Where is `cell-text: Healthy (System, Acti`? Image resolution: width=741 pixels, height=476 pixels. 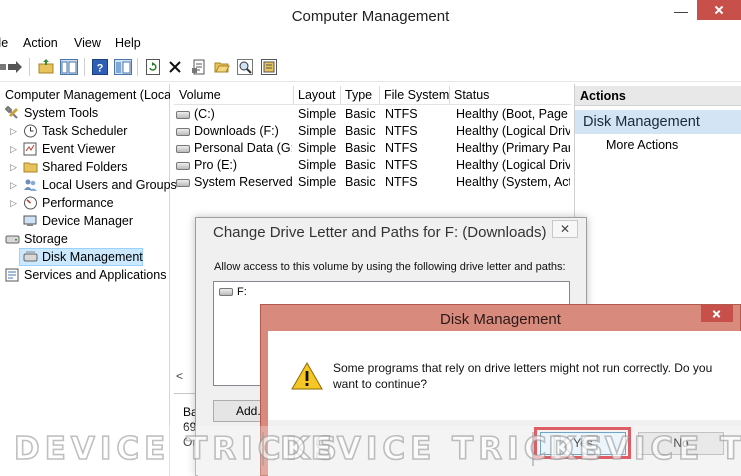
cell-text: Healthy (System, Acti is located at coordinates (513, 182).